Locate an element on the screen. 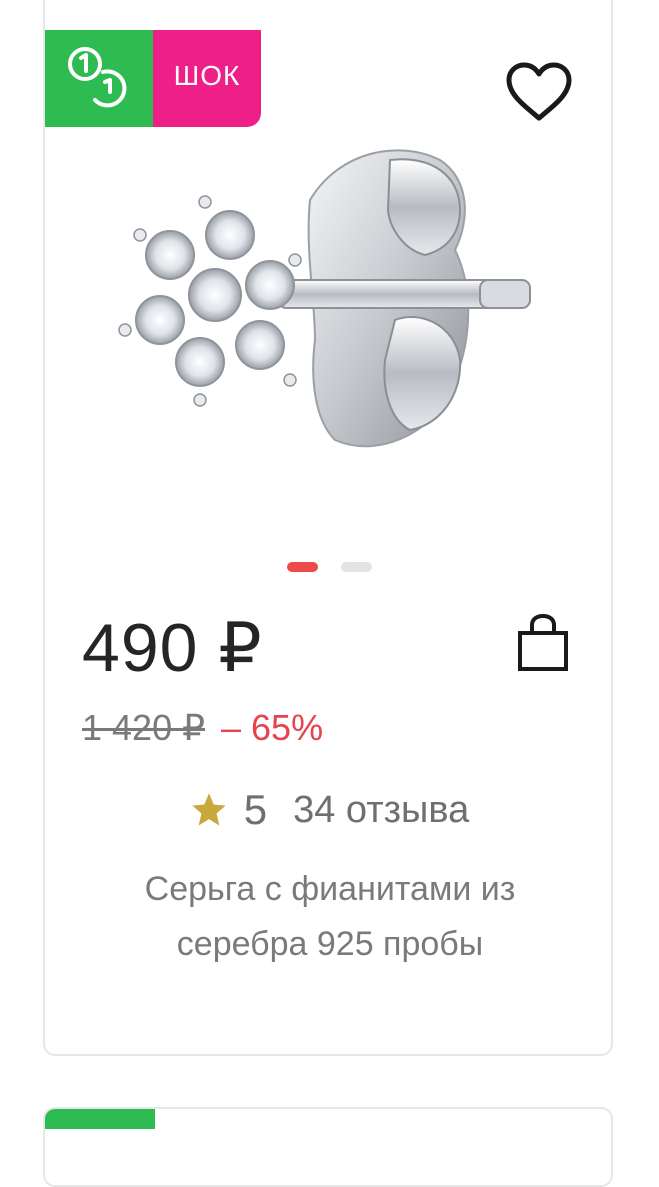 The height and width of the screenshot is (1187, 659). coins-icon is located at coordinates (97, 77).